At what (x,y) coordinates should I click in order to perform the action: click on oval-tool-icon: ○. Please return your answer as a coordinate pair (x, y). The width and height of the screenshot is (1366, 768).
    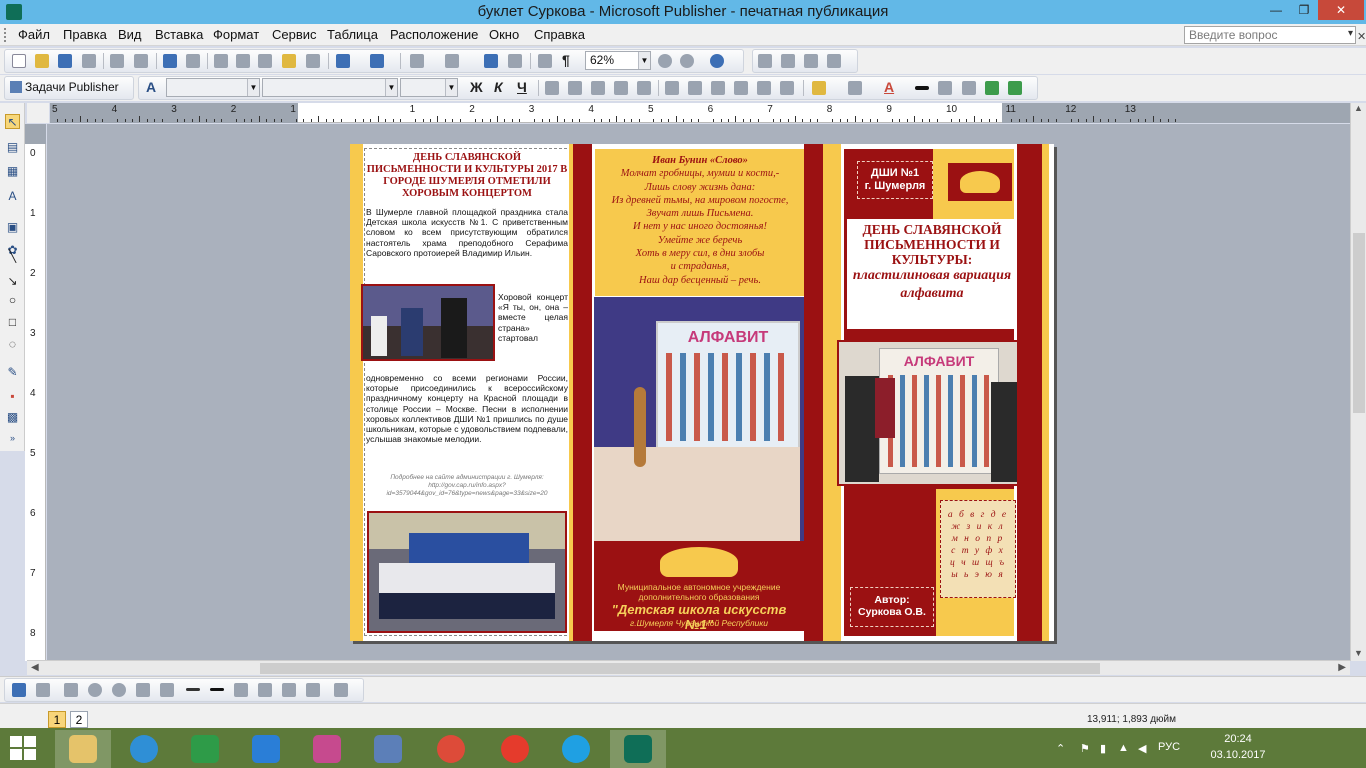
    Looking at the image, I should click on (12, 300).